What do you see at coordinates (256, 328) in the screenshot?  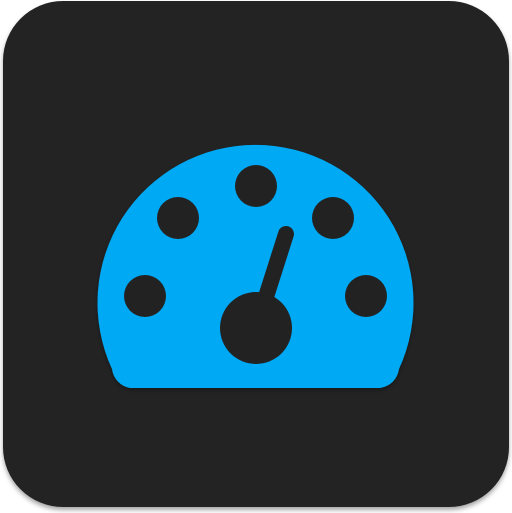 I see `needle-hub` at bounding box center [256, 328].